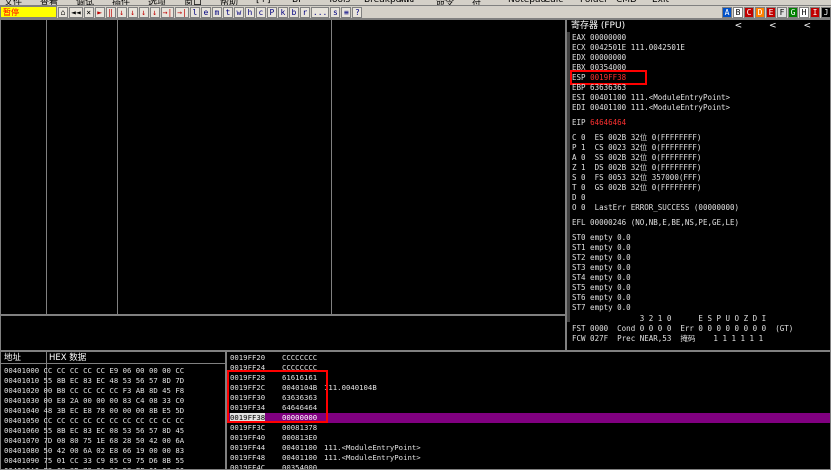 This screenshot has width=831, height=470. What do you see at coordinates (601, 298) in the screenshot?
I see `register-line: ST6 empty 0.0` at bounding box center [601, 298].